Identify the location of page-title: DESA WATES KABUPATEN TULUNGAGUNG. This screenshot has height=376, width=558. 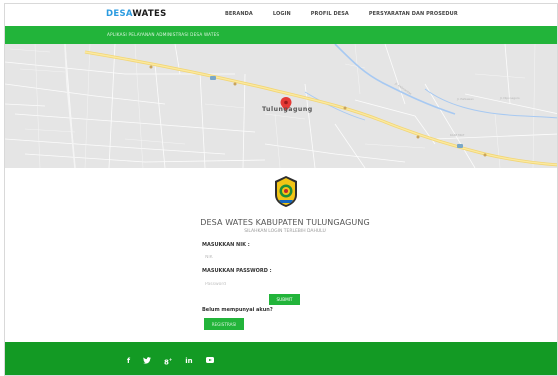
(285, 222).